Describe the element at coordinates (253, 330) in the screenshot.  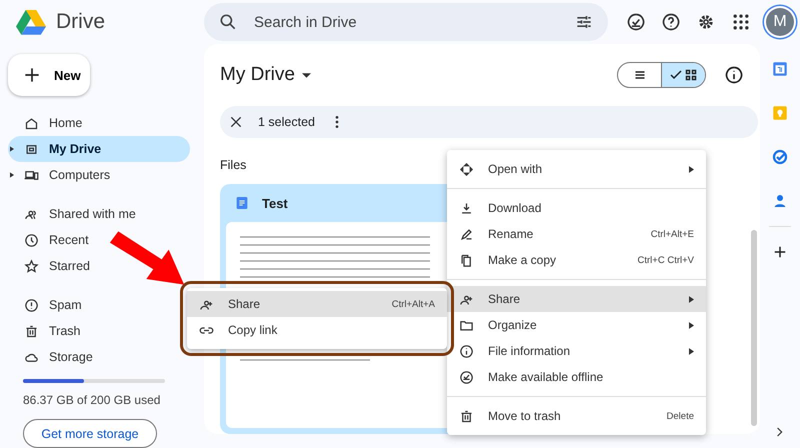
I see `menu-item-label: Copy link` at that location.